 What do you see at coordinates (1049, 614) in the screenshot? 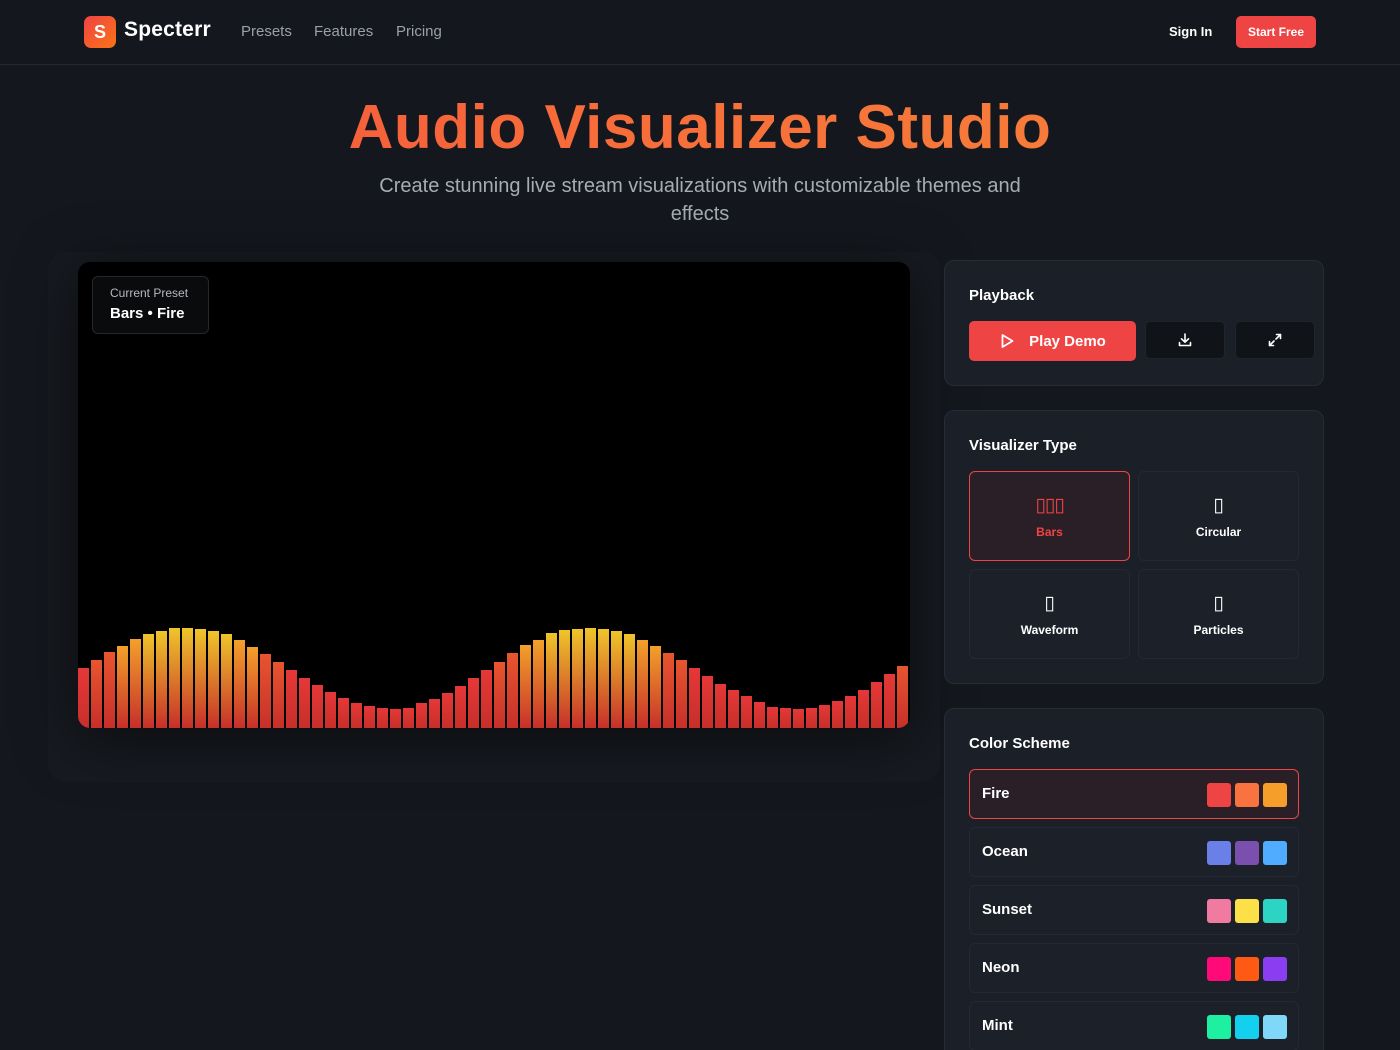
I see `type-option-waveform: ▯ Waveform` at bounding box center [1049, 614].